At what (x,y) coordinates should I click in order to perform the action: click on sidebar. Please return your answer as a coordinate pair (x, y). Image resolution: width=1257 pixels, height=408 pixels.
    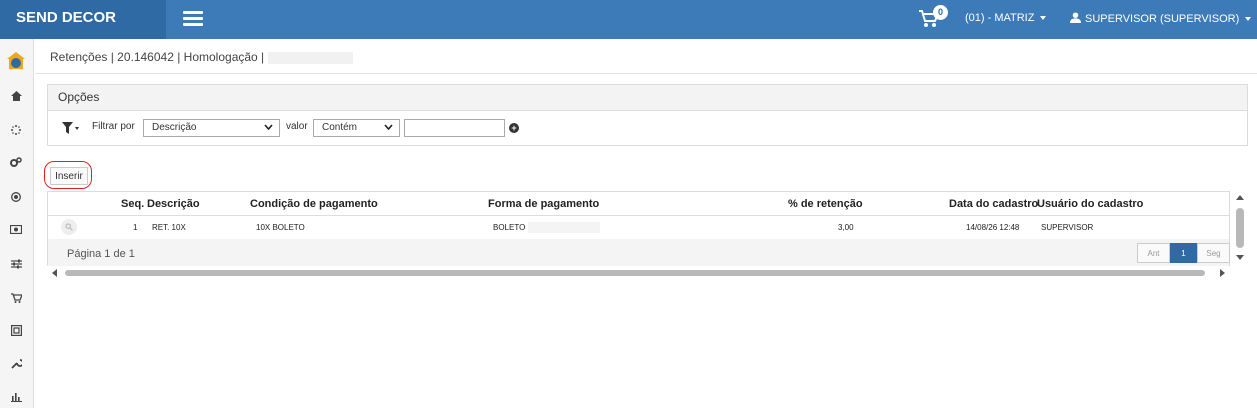
    Looking at the image, I should click on (17, 223).